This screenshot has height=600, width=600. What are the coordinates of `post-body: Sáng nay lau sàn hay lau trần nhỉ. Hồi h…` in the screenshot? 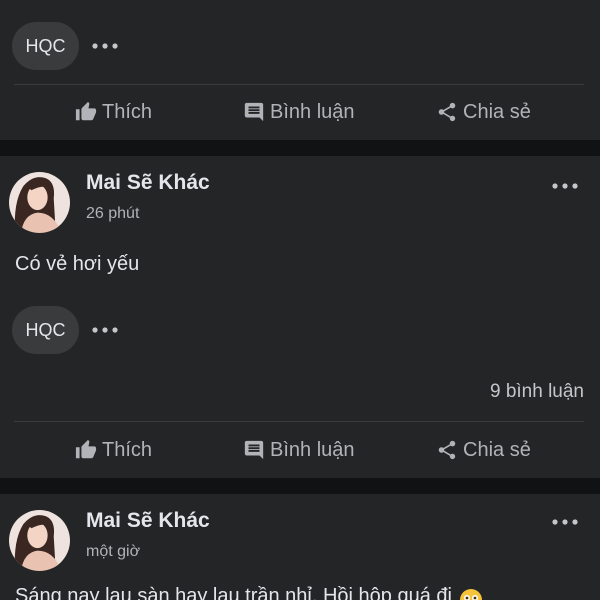 It's located at (233, 592).